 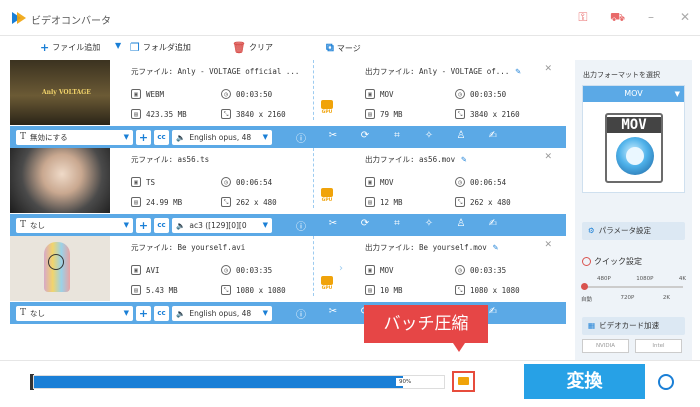 I want to click on output-size: ▤ 10 MB, so click(x=410, y=290).